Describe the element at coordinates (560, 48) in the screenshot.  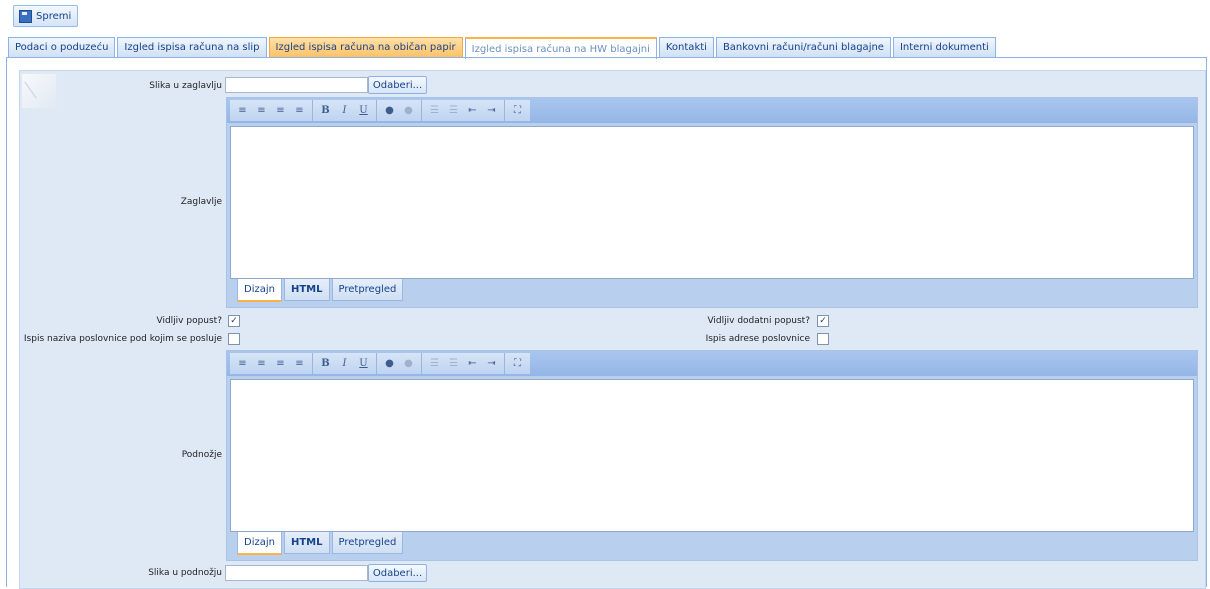
I see `tab-hw-register-layout: Izgled ispisa računa na HW blagajni` at that location.